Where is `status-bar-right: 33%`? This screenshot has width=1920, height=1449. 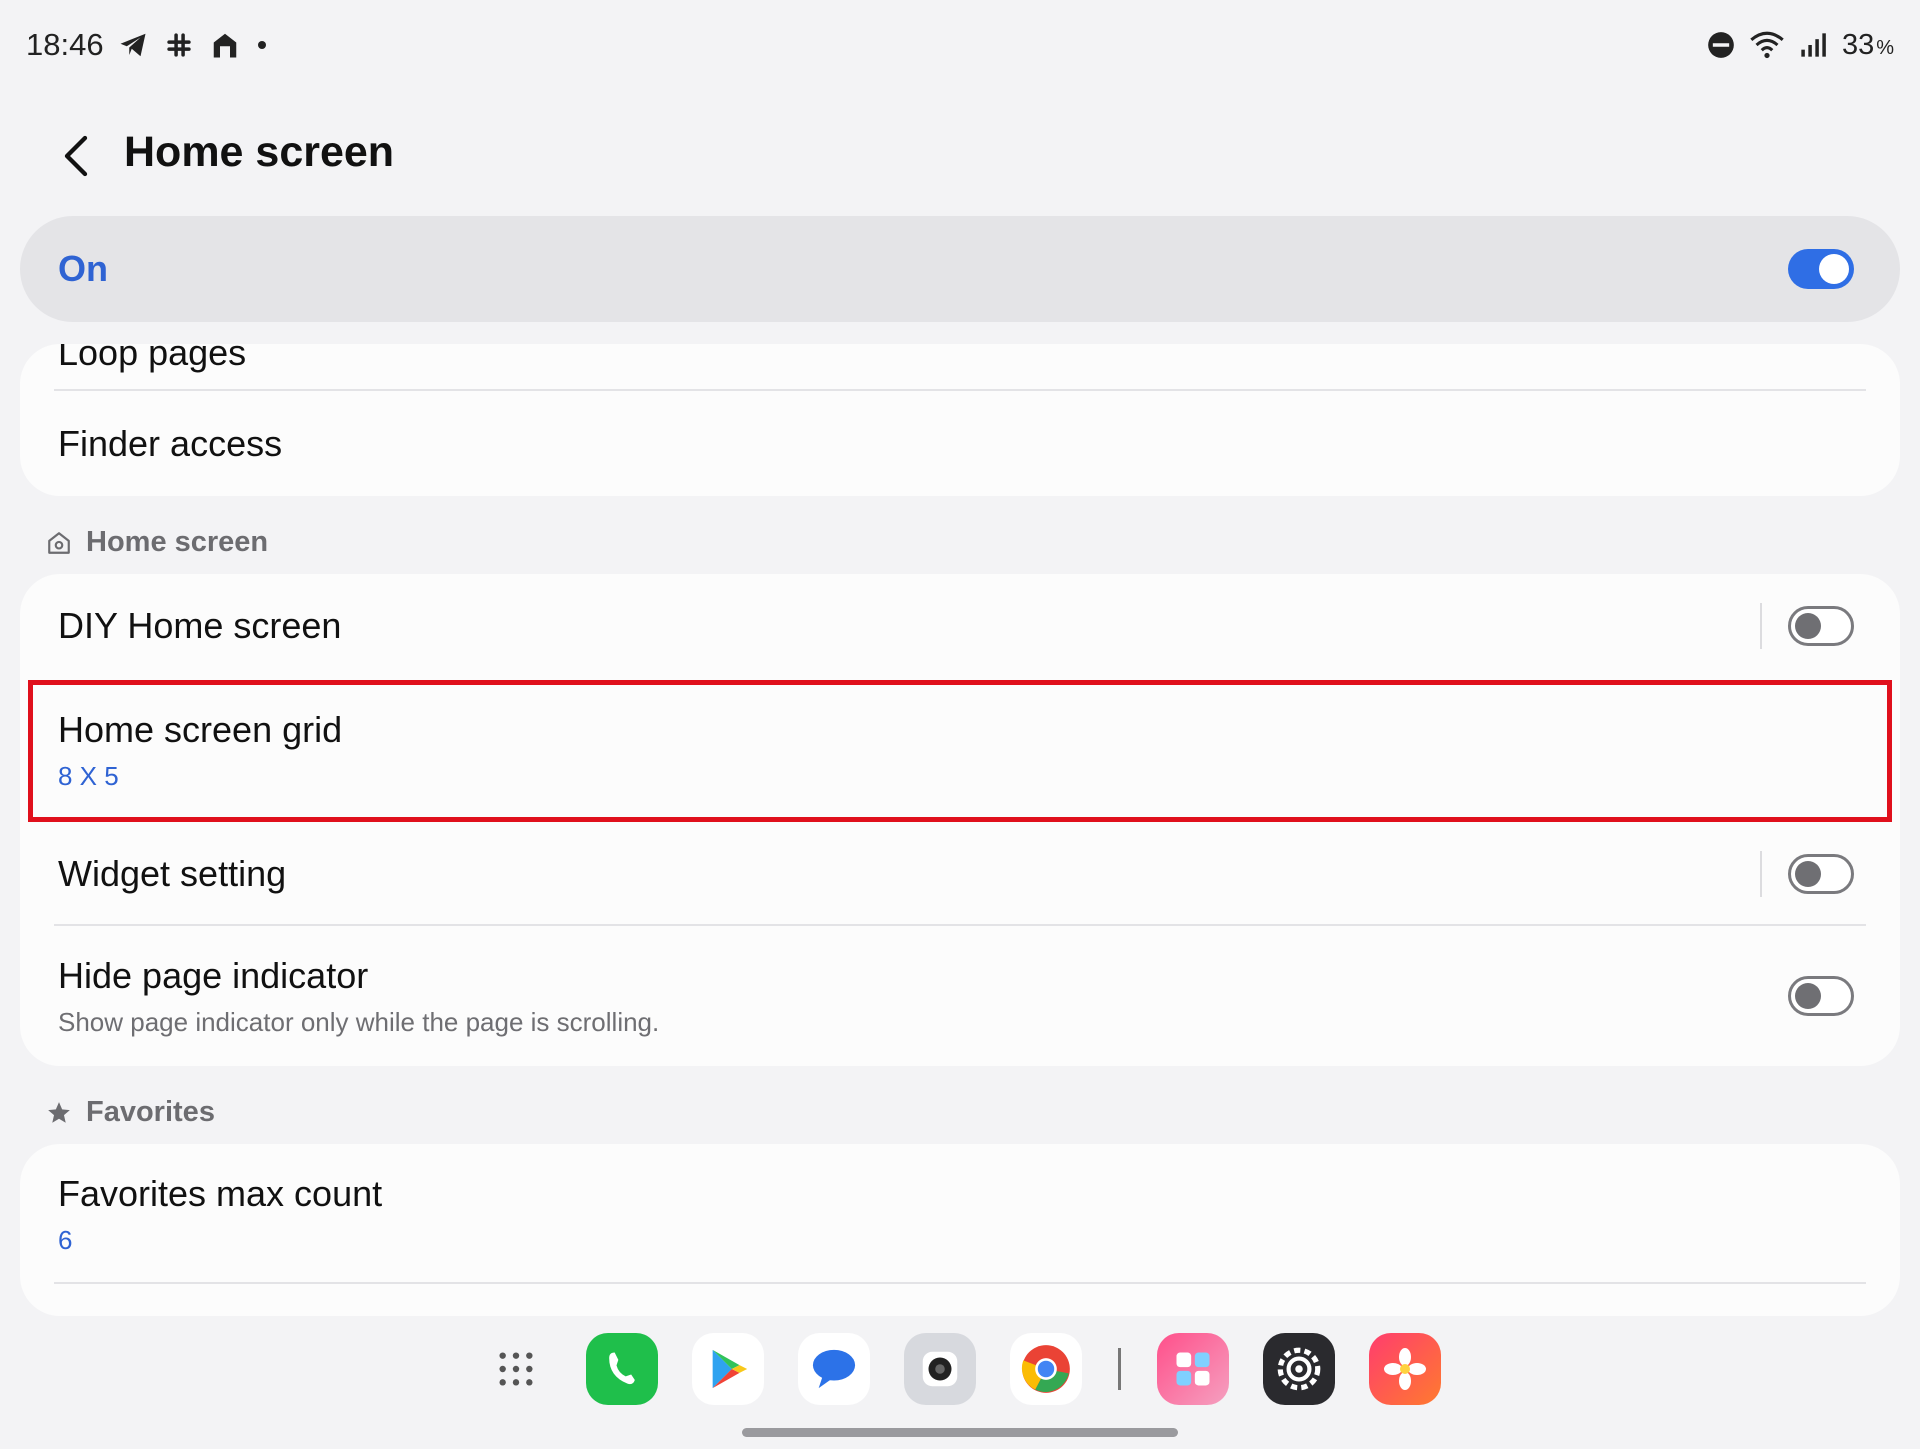 status-bar-right: 33% is located at coordinates (1799, 45).